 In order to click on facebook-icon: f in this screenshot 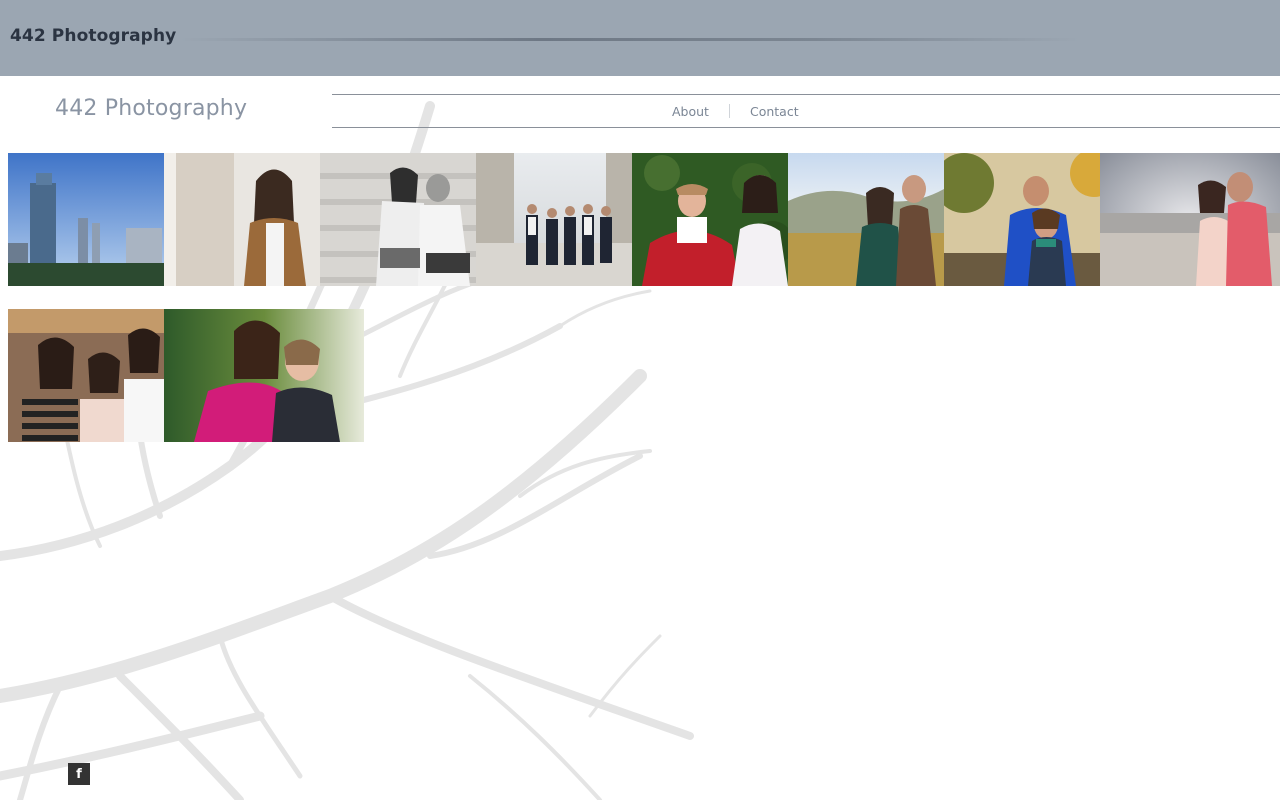, I will do `click(79, 774)`.